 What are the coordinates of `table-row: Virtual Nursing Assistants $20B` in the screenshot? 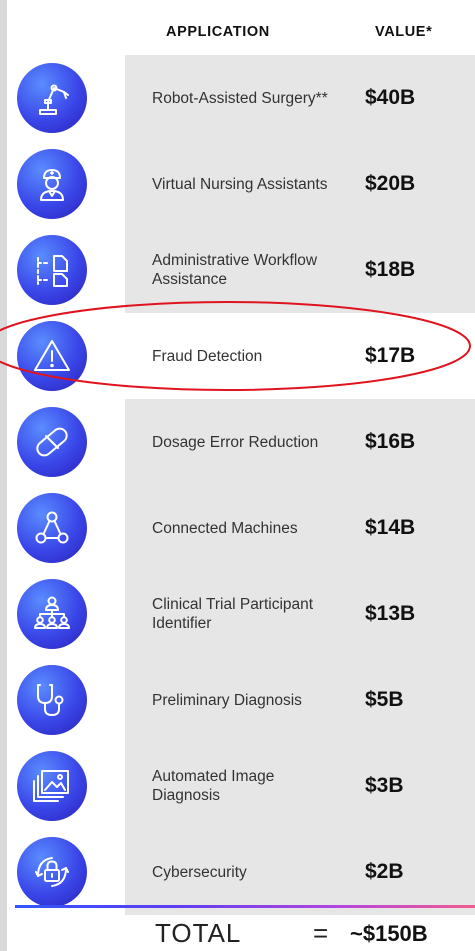 It's located at (237, 184).